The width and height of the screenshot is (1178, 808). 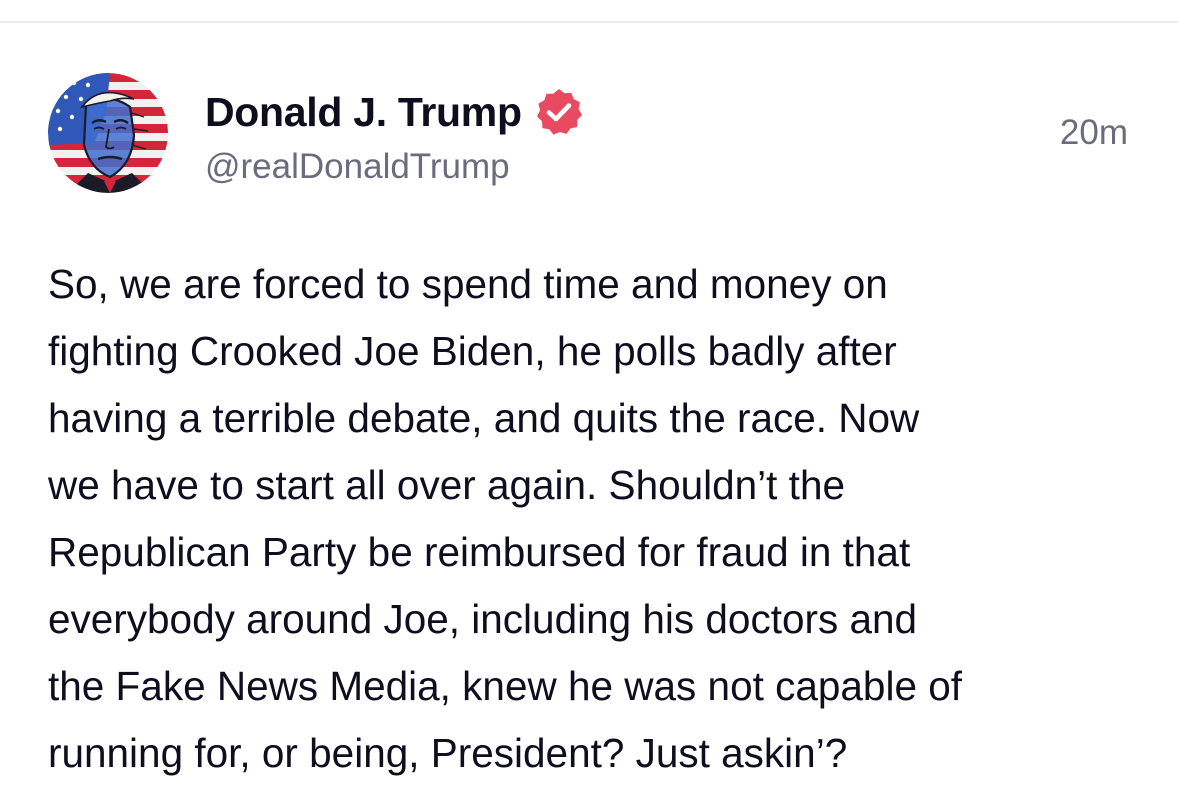 I want to click on avatar, so click(x=108, y=133).